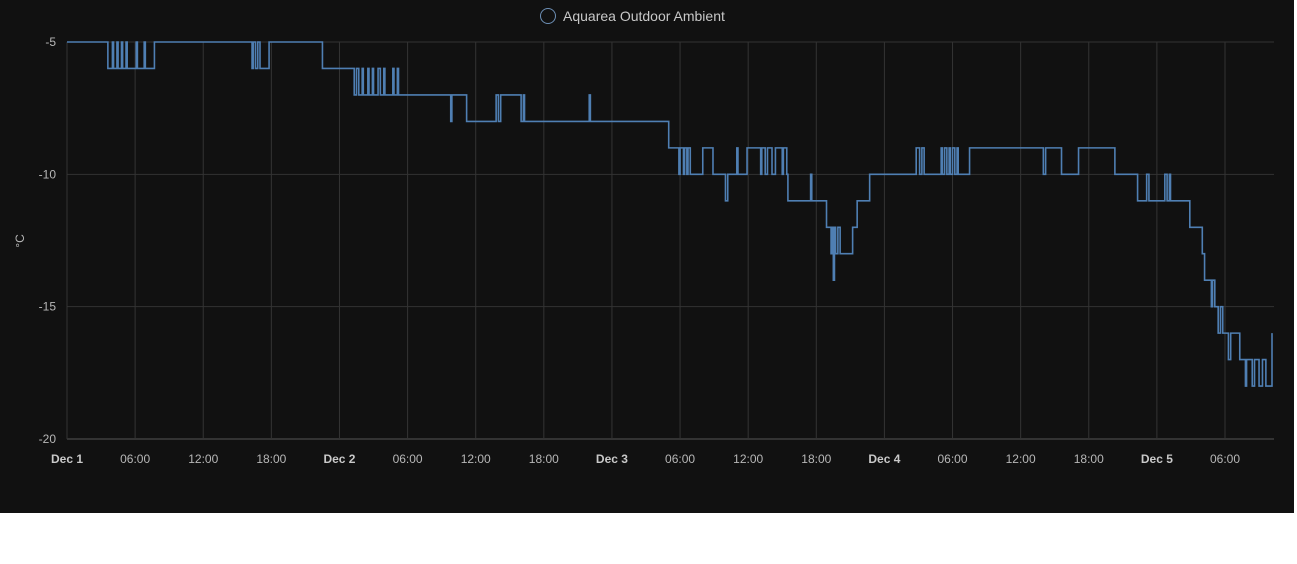 The width and height of the screenshot is (1297, 564). I want to click on x-tick-label: Dec 4, so click(884, 459).